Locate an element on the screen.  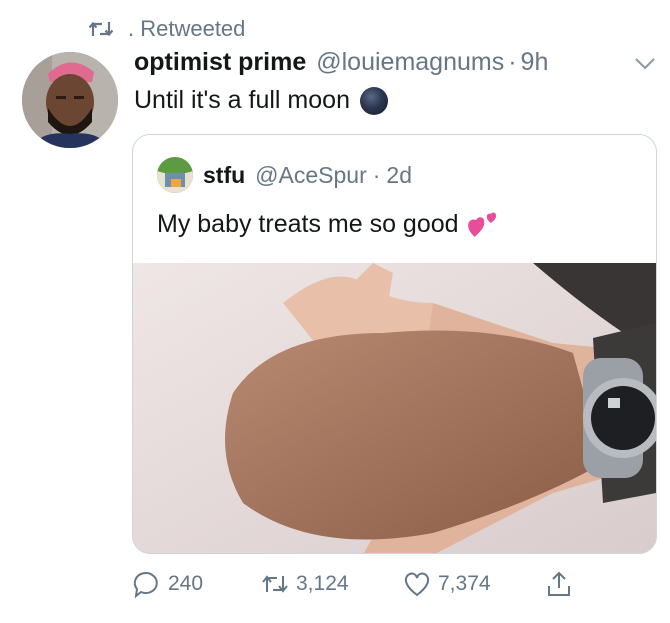
quoted-header: stfu @AceSpur · 2d is located at coordinates (284, 175).